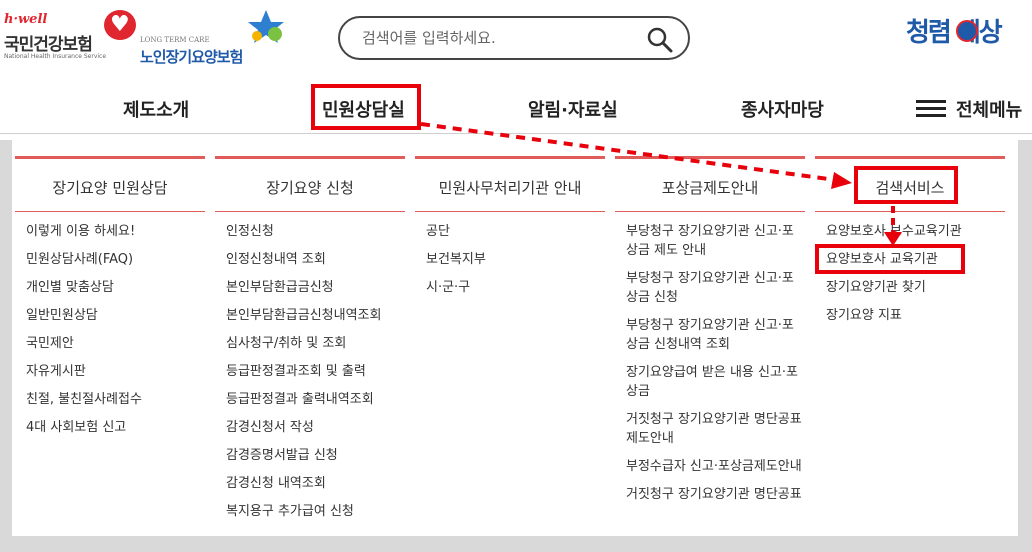 The width and height of the screenshot is (1032, 552). What do you see at coordinates (115, 315) in the screenshot?
I see `list-item: 일반민원상담` at bounding box center [115, 315].